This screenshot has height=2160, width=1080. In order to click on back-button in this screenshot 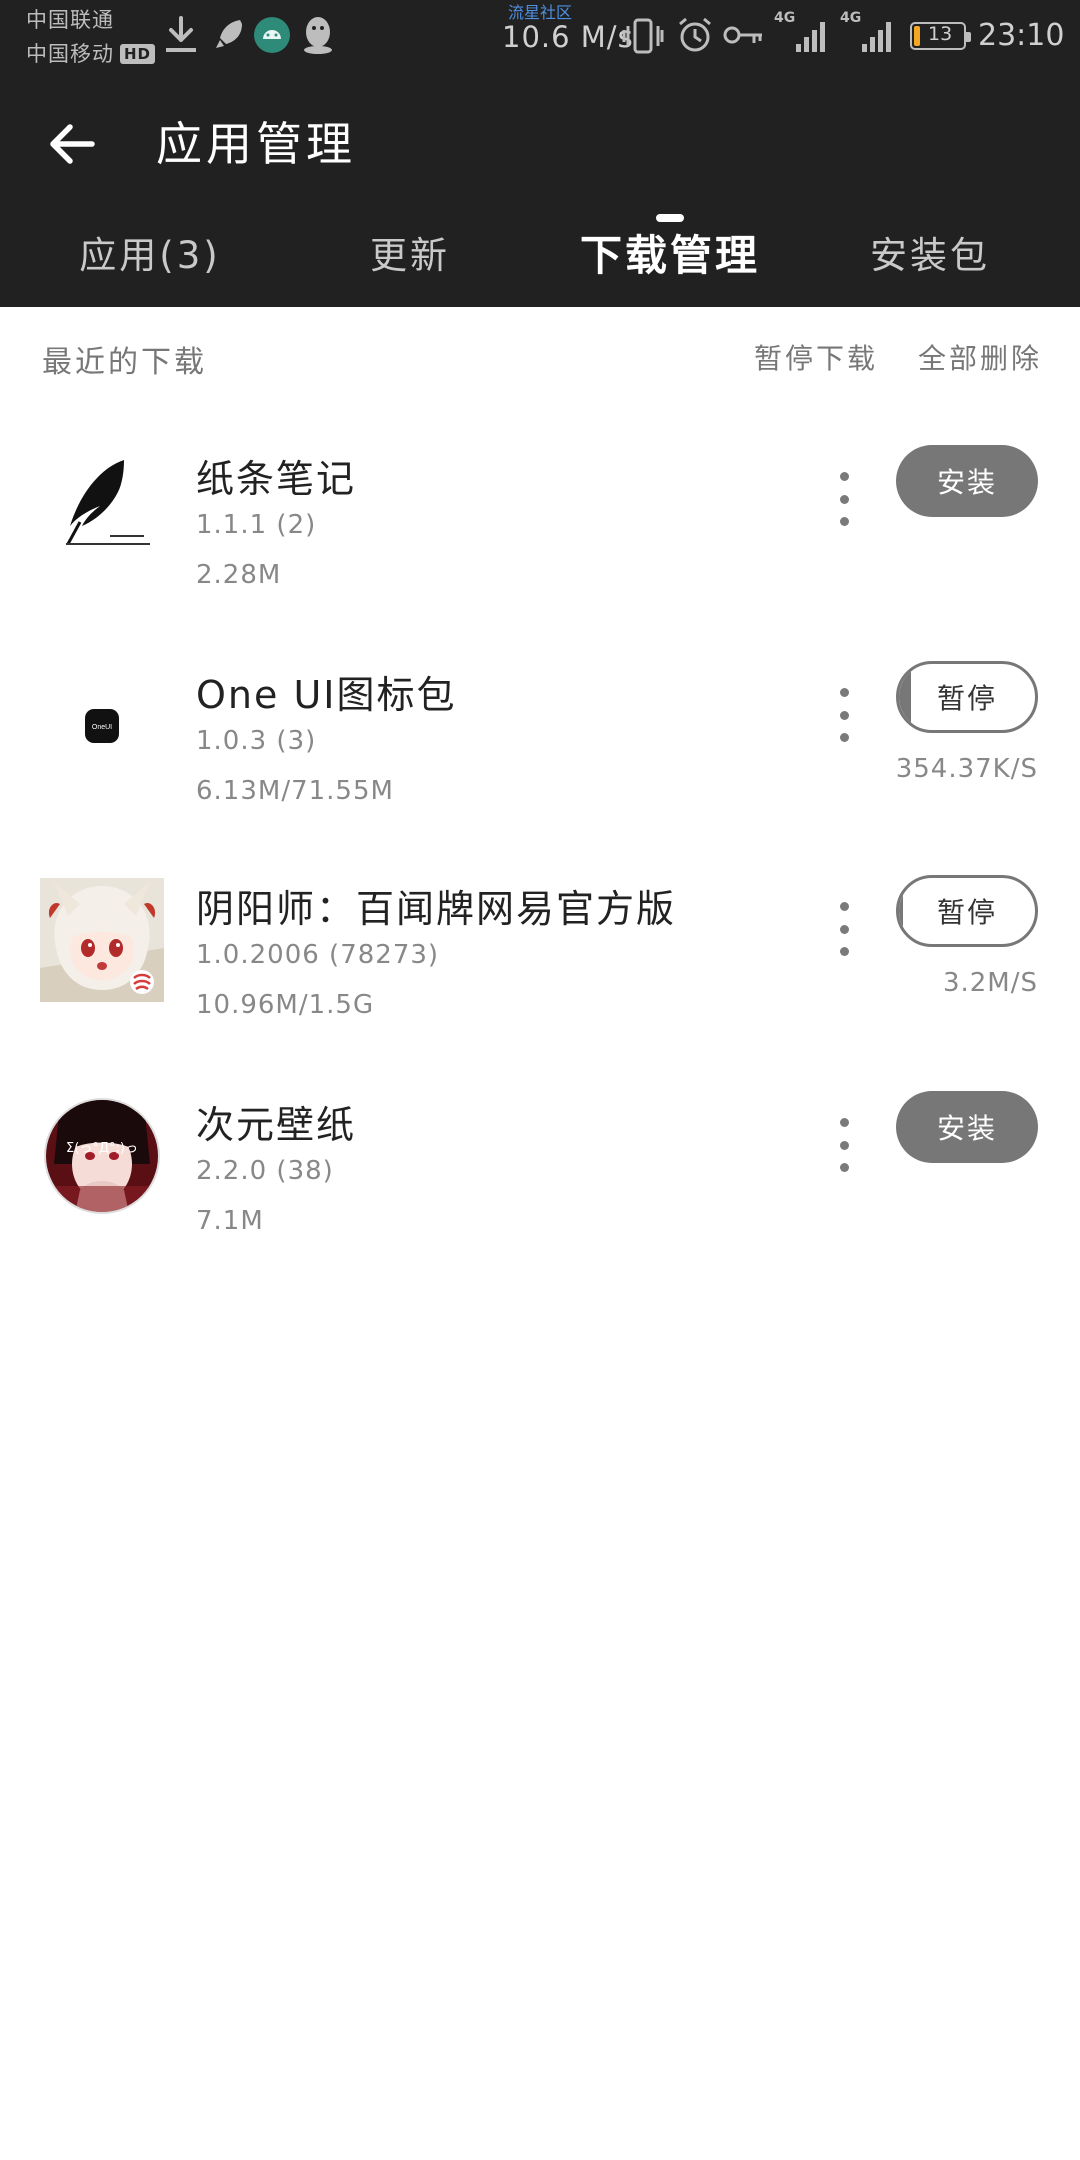, I will do `click(72, 144)`.